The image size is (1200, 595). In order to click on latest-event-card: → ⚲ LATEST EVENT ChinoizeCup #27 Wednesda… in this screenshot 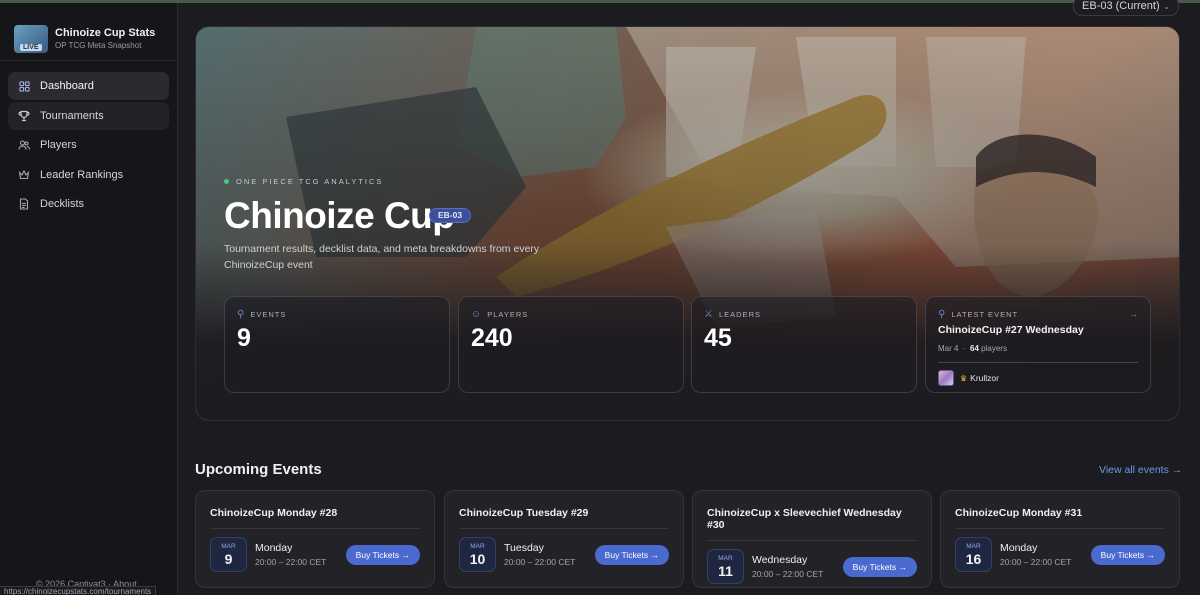, I will do `click(1038, 344)`.